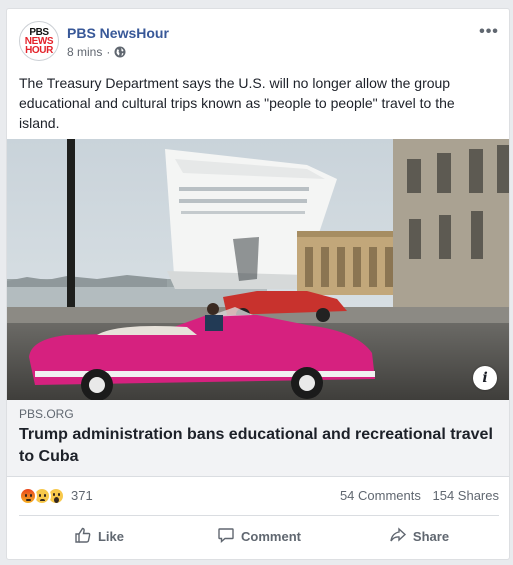 The height and width of the screenshot is (565, 513). I want to click on like-label: Like, so click(110, 536).